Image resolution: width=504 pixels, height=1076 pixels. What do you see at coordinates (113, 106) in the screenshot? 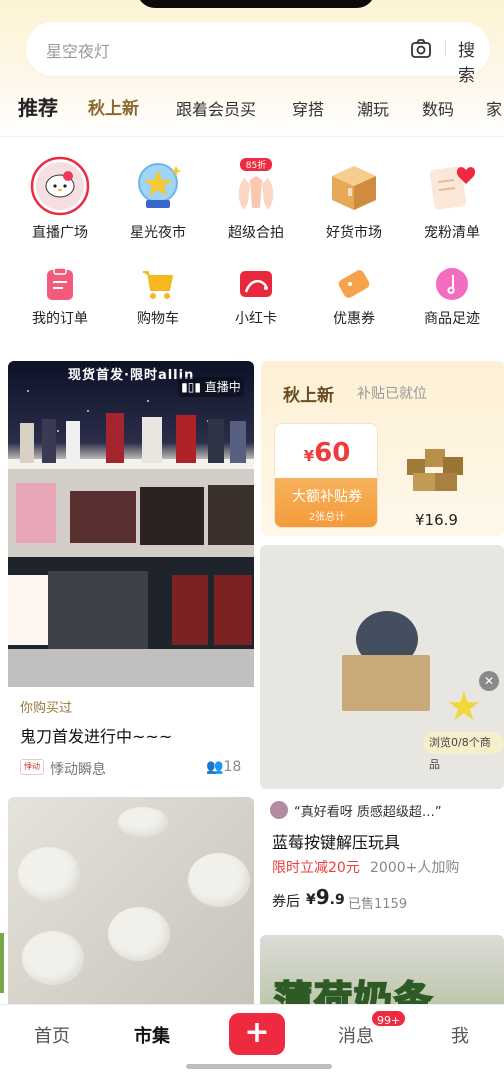
I see `tab-autumn-new: 秋上新` at bounding box center [113, 106].